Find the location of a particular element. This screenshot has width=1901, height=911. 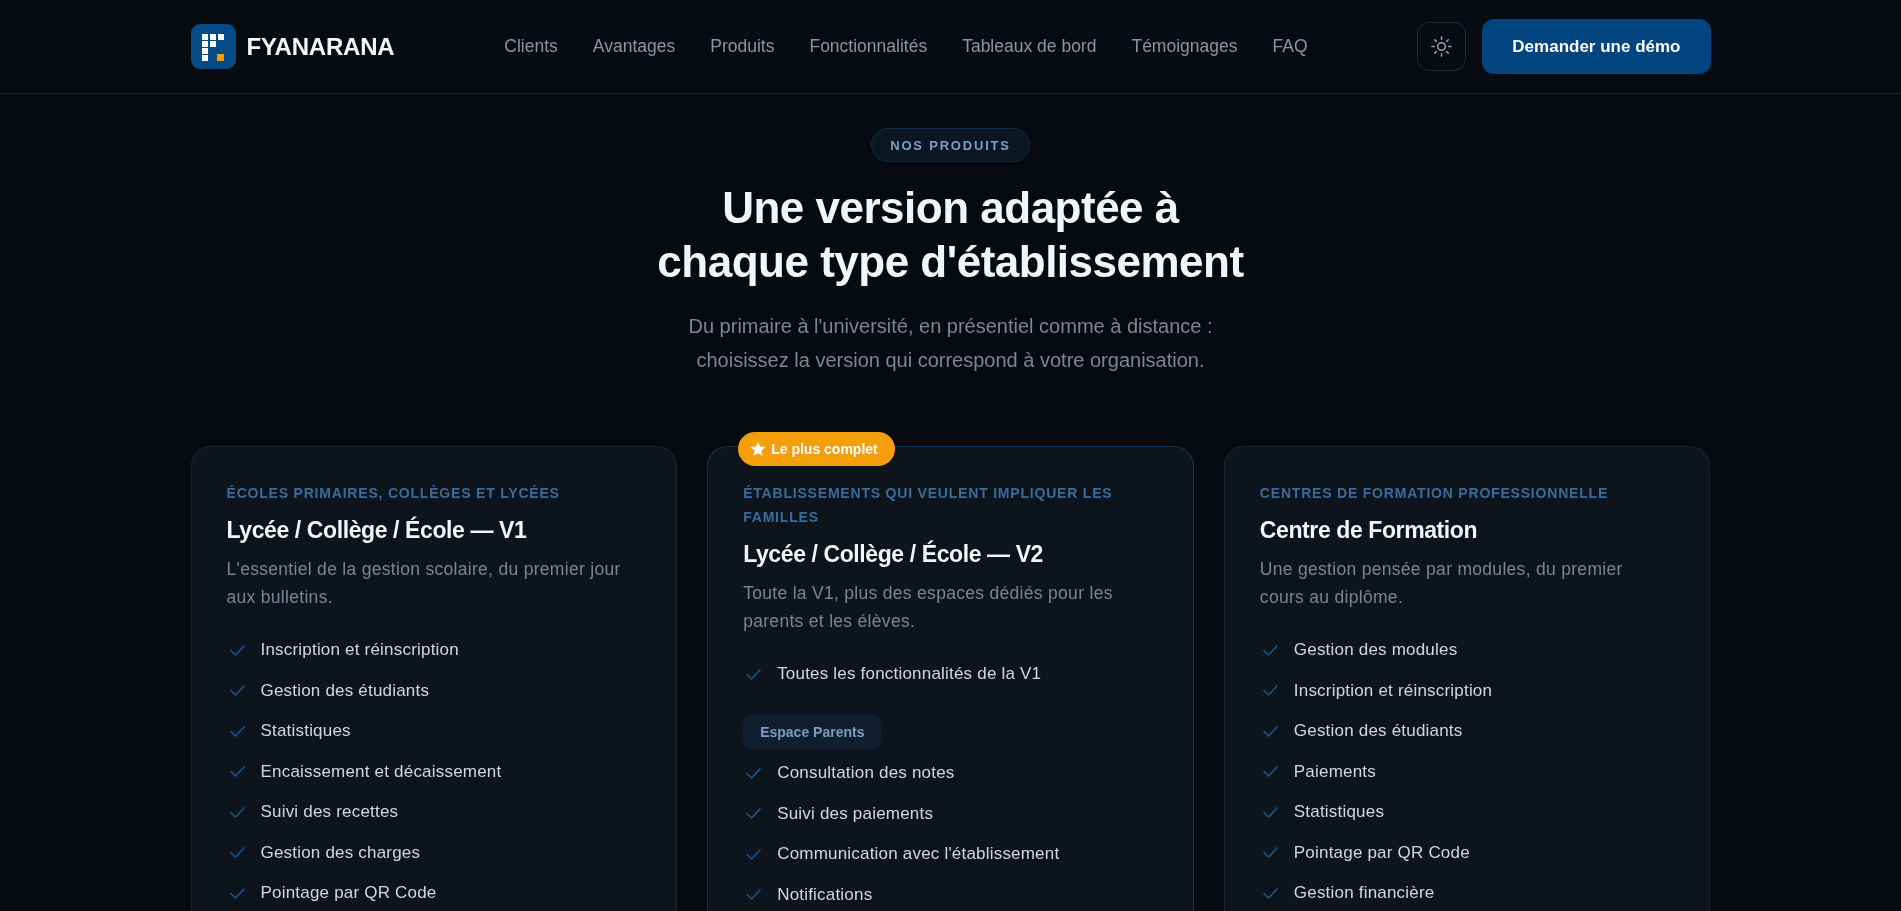

feature-text: Gestion des charges is located at coordinates (340, 852).